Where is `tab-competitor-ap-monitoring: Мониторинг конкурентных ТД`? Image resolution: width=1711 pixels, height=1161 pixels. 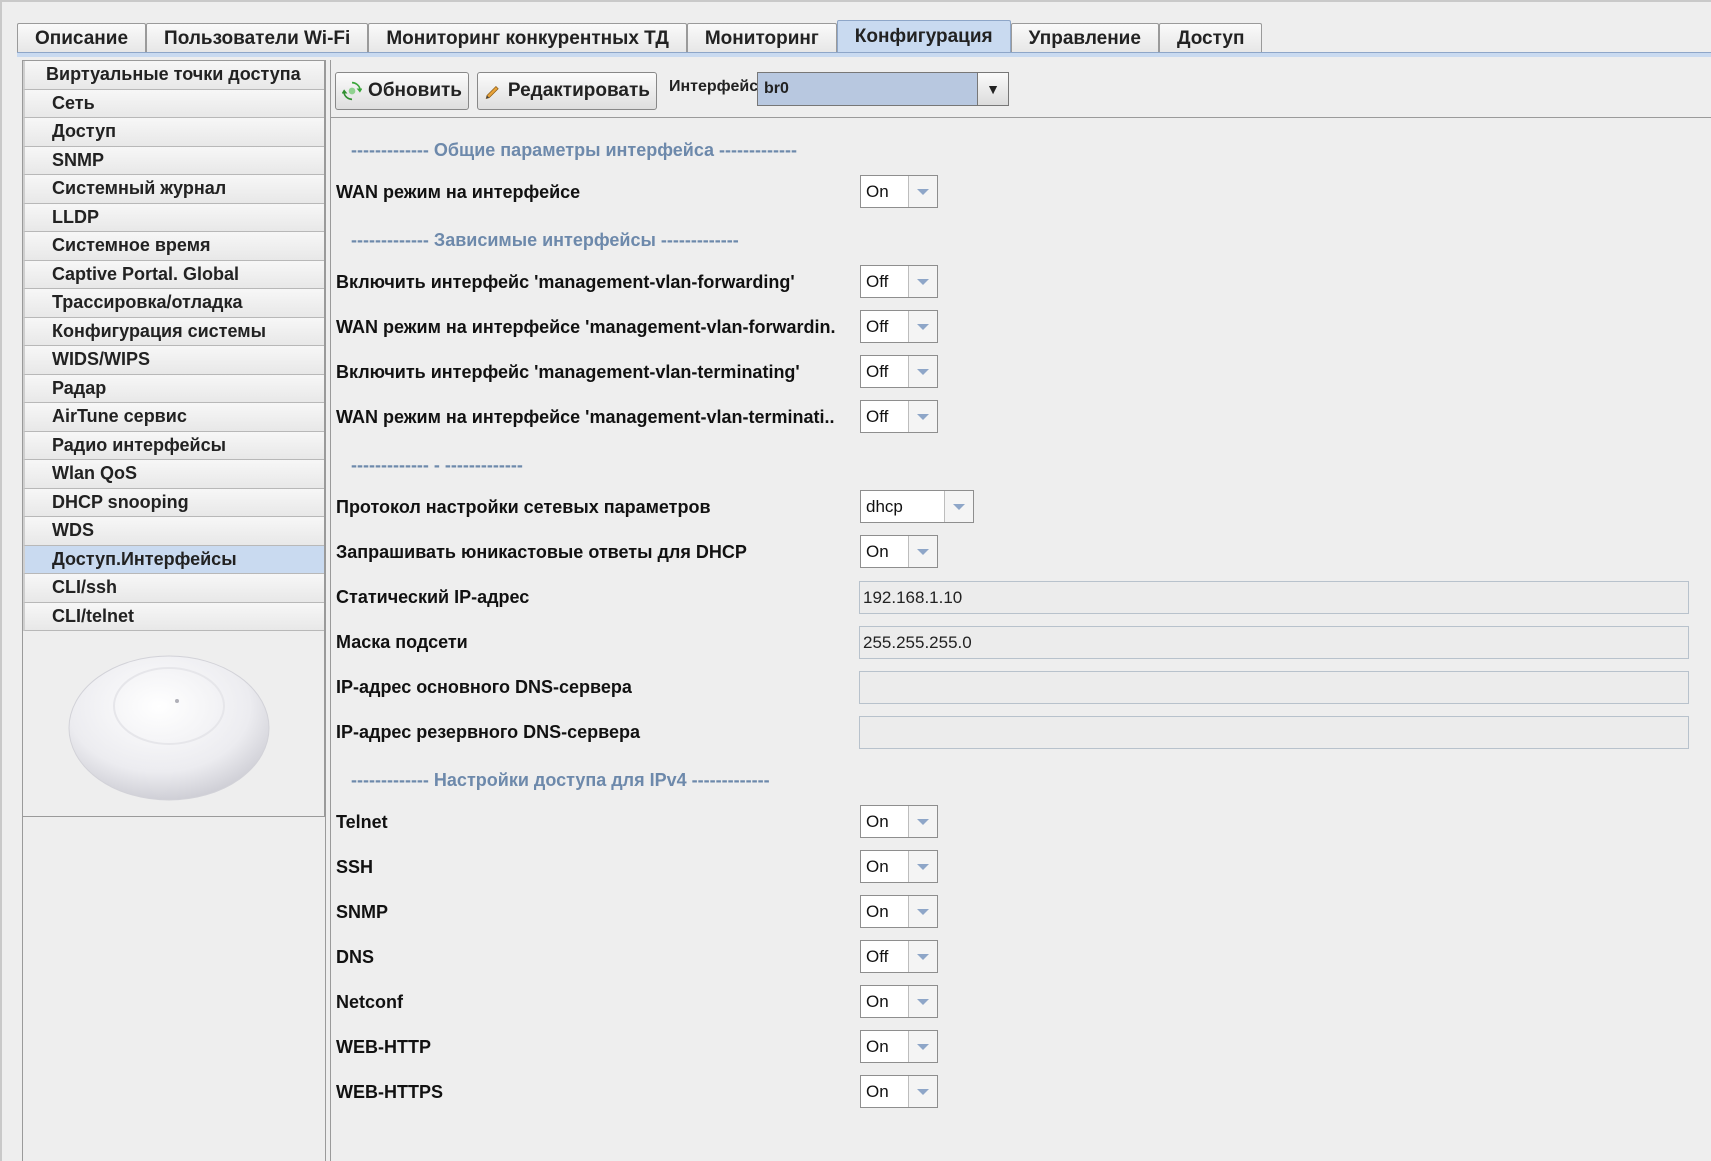 tab-competitor-ap-monitoring: Мониторинг конкурентных ТД is located at coordinates (527, 38).